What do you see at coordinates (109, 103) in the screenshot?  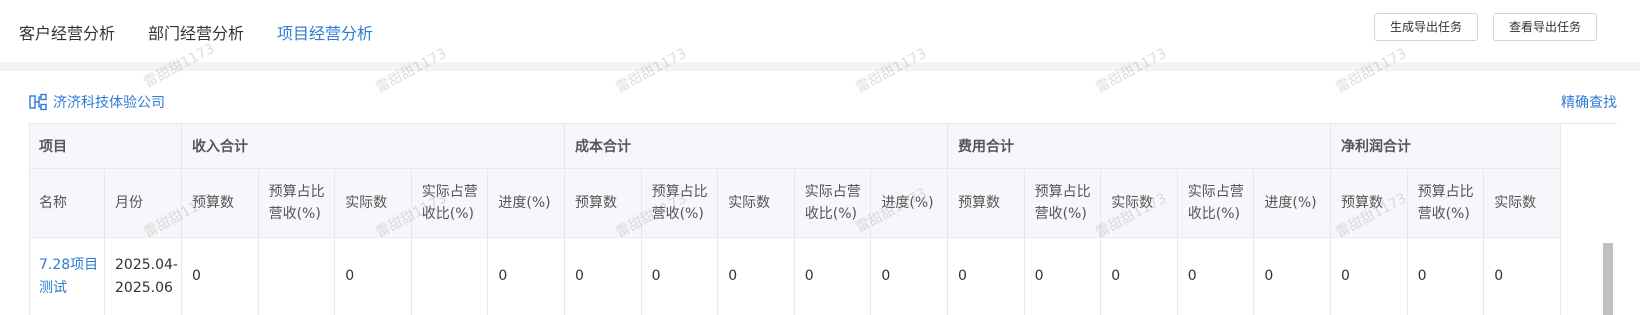 I see `company-name: 济济科技体验公司` at bounding box center [109, 103].